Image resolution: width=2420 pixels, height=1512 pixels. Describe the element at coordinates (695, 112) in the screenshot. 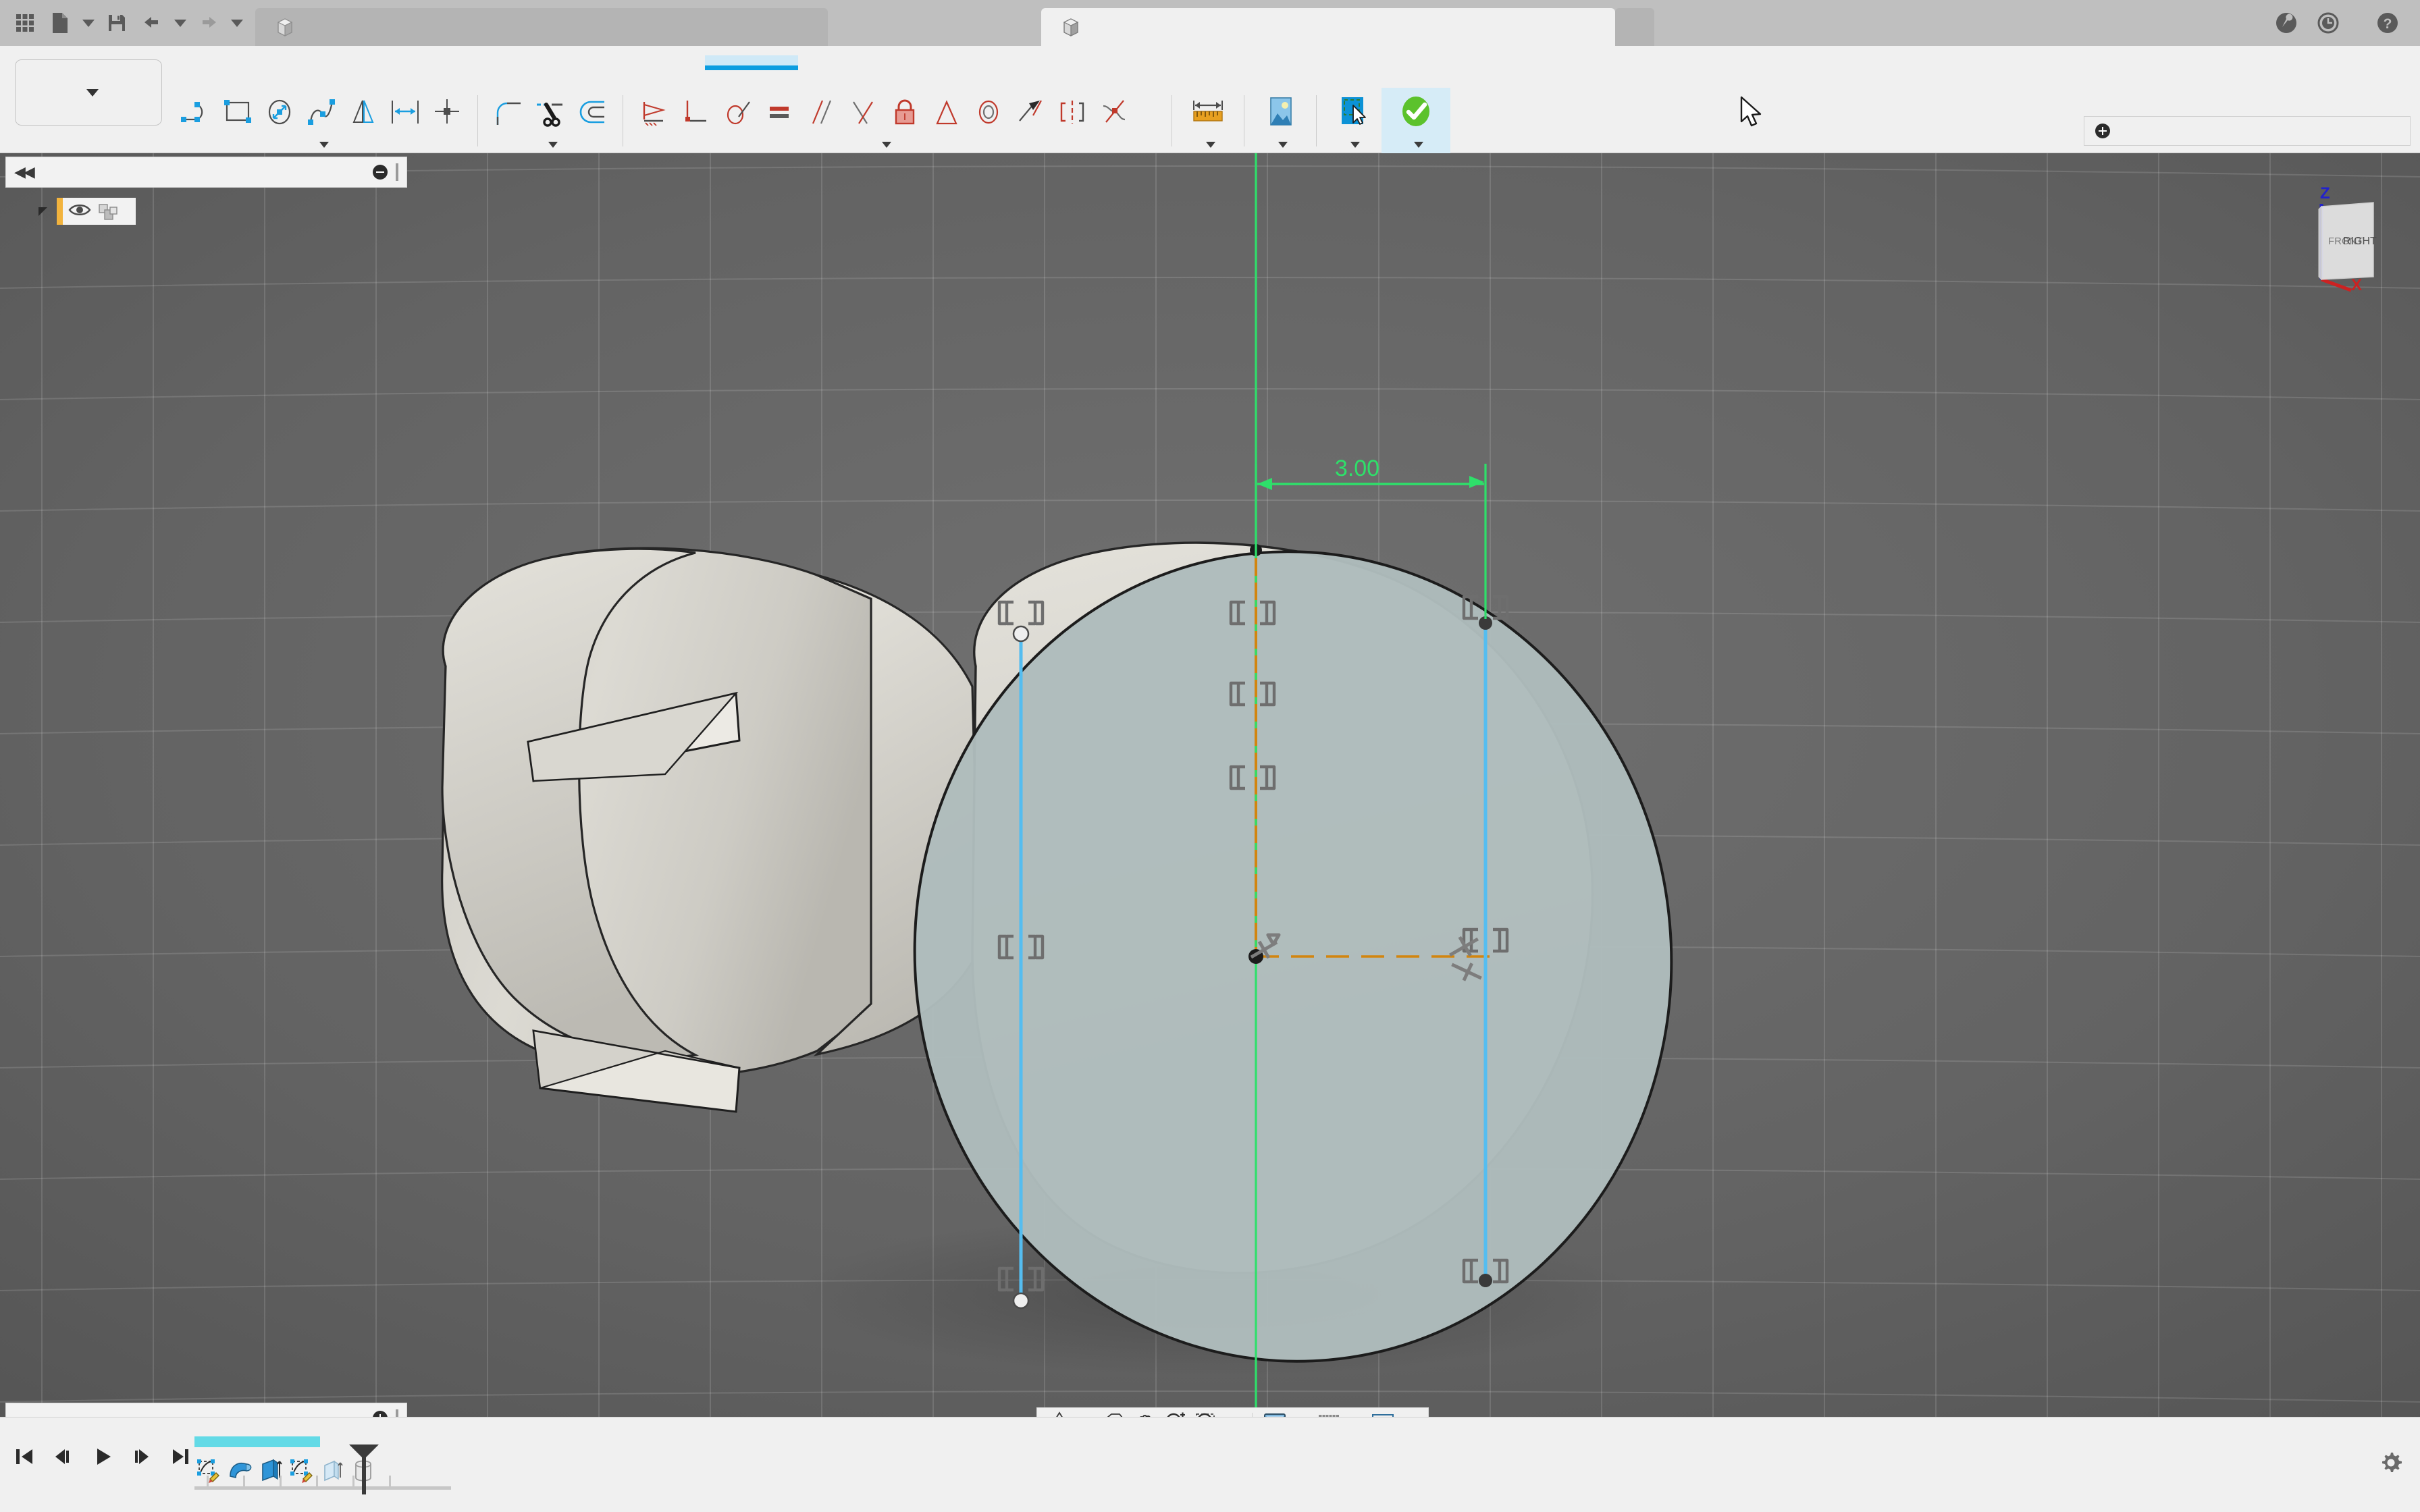

I see `coincident-constraint-icon` at that location.